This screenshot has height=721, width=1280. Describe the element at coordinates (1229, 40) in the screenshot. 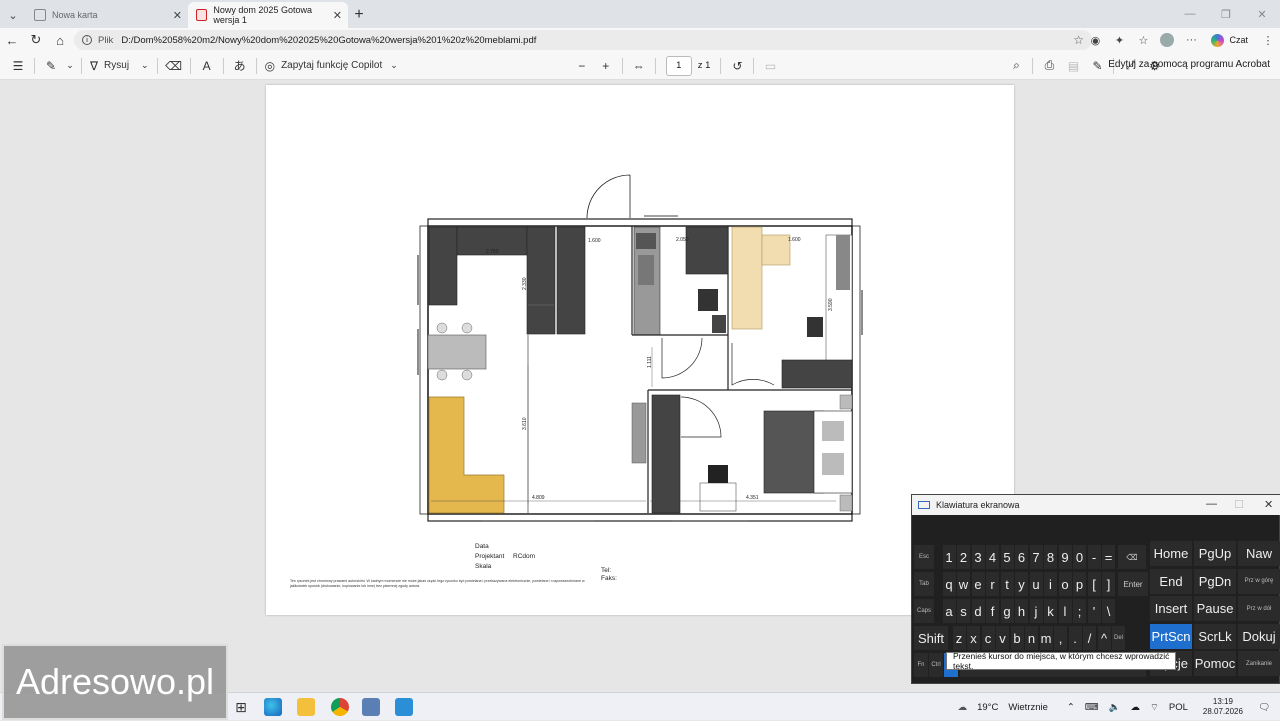

I see `copilot-chat-button: Czat` at that location.